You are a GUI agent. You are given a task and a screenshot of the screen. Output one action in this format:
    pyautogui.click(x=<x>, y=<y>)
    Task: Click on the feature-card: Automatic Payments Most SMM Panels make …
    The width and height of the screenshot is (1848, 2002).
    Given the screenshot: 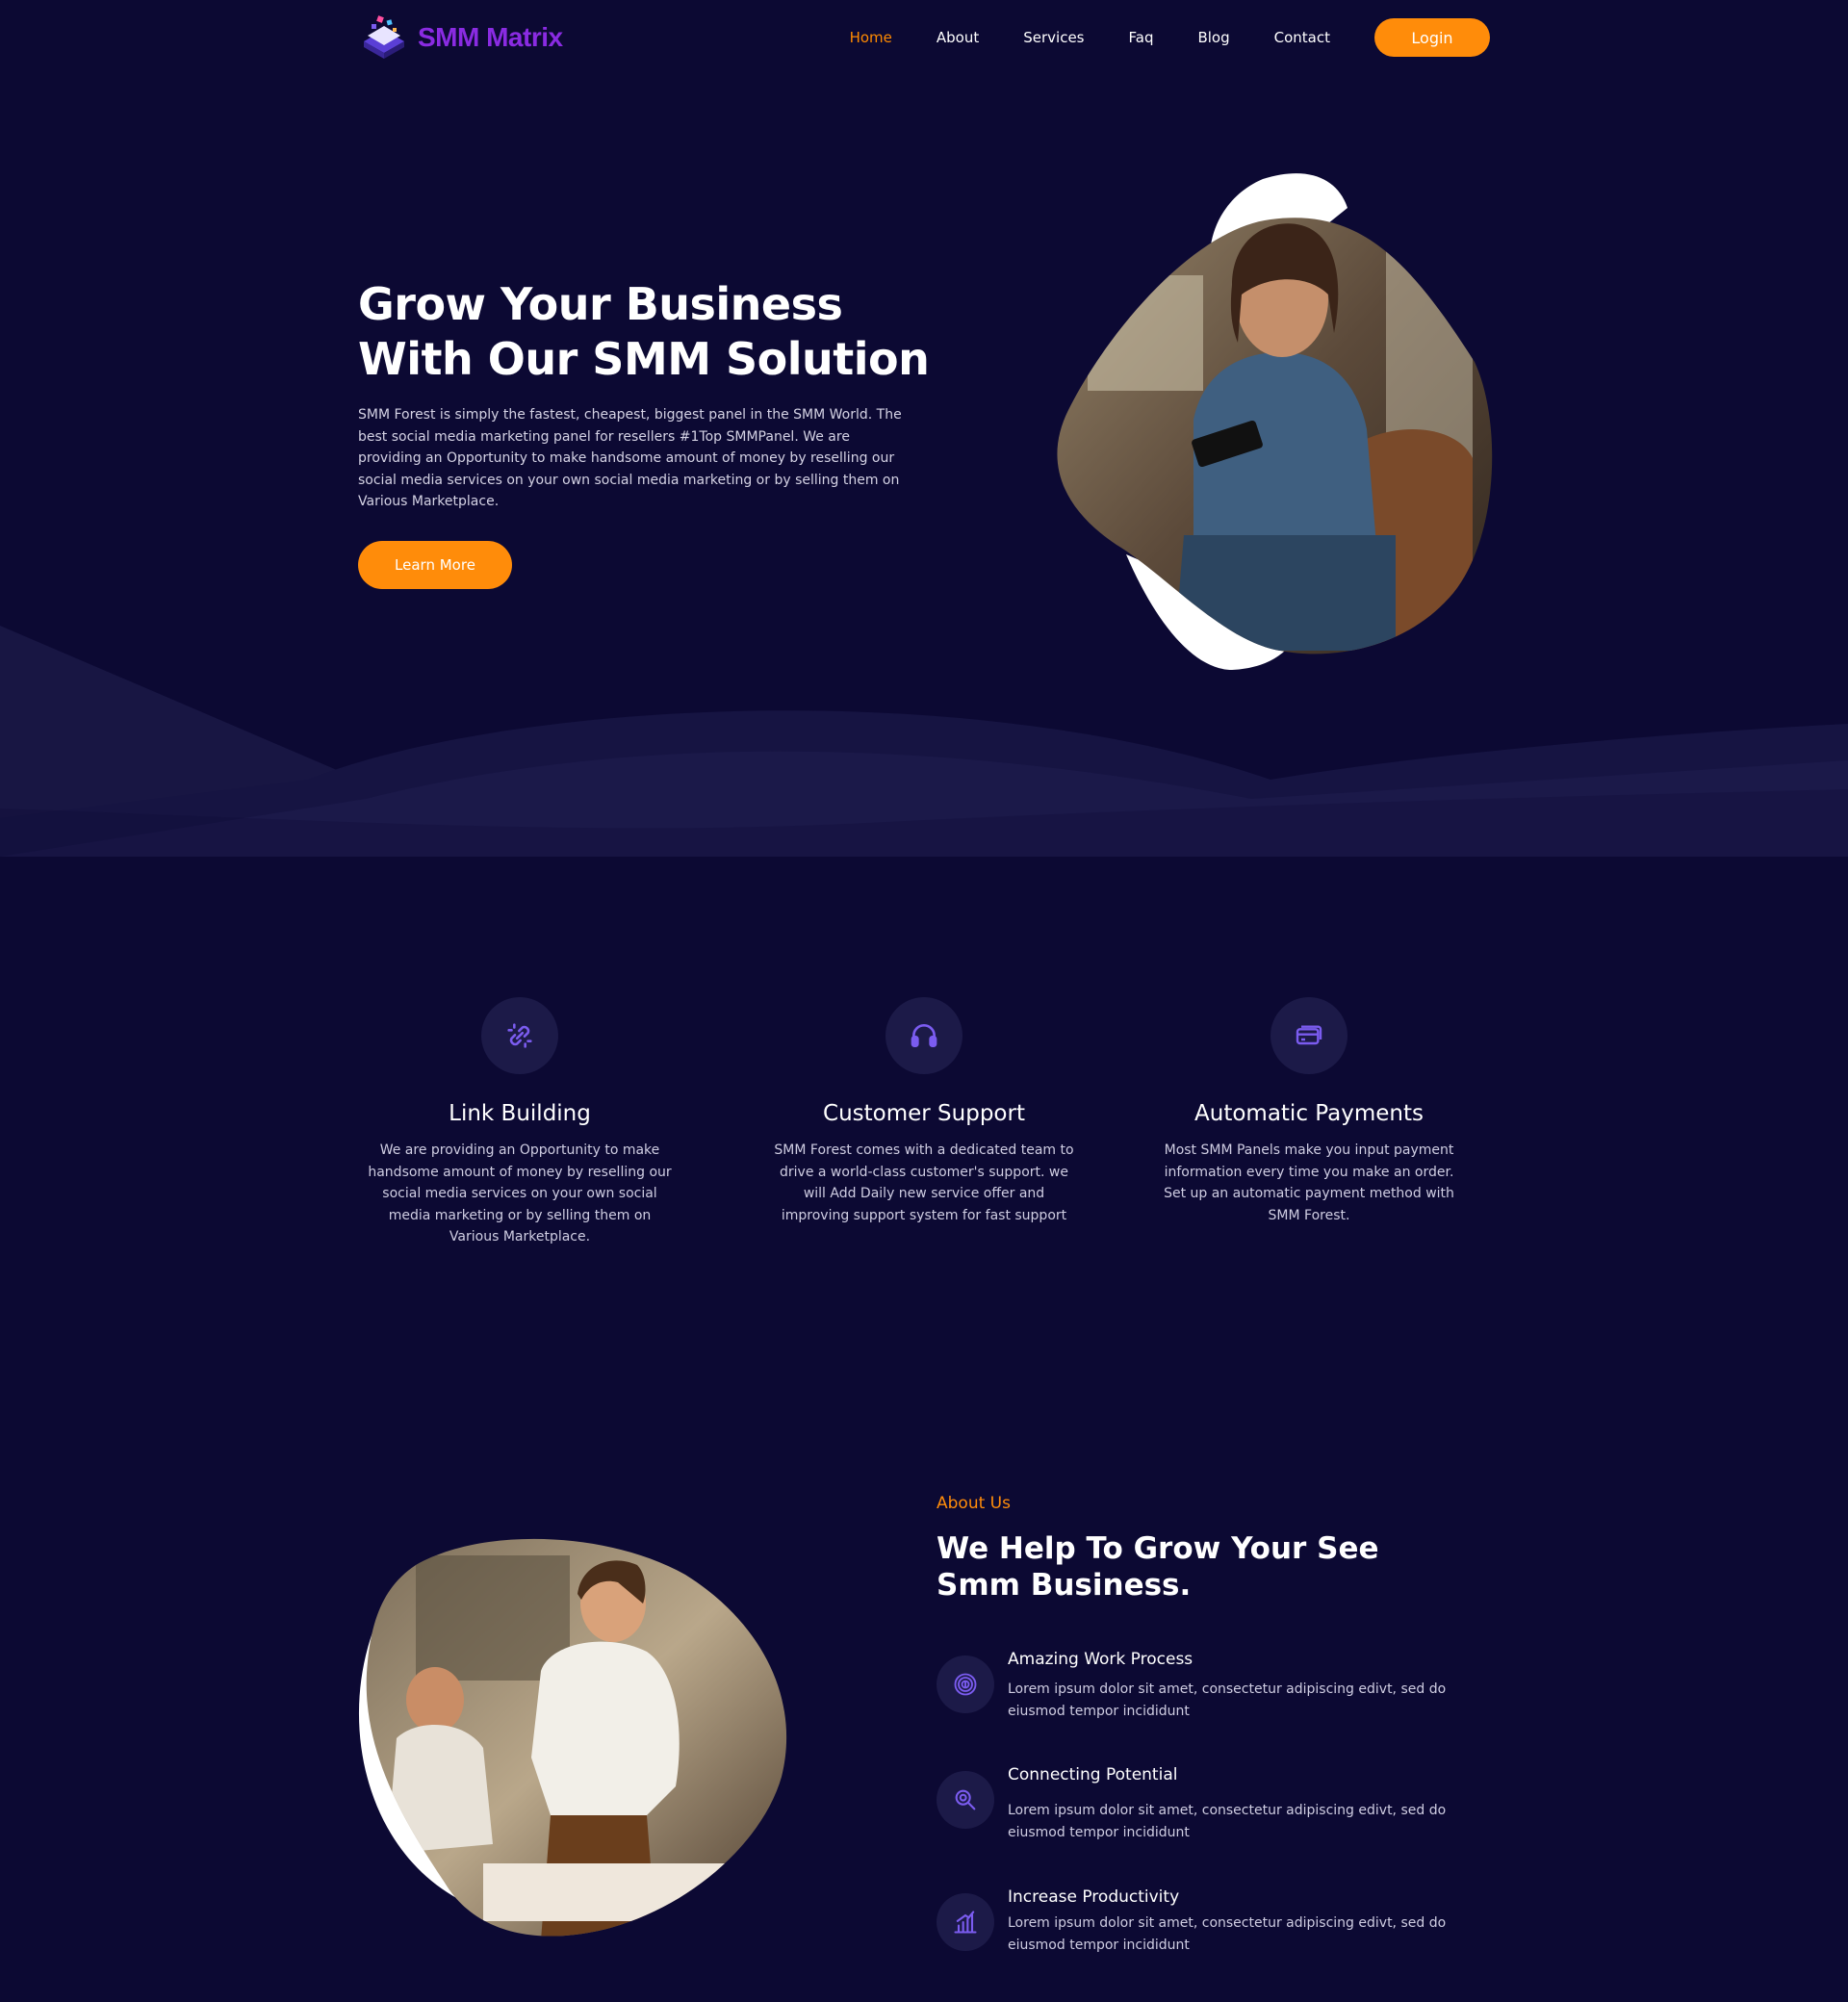 What is the action you would take?
    pyautogui.click(x=1309, y=1111)
    